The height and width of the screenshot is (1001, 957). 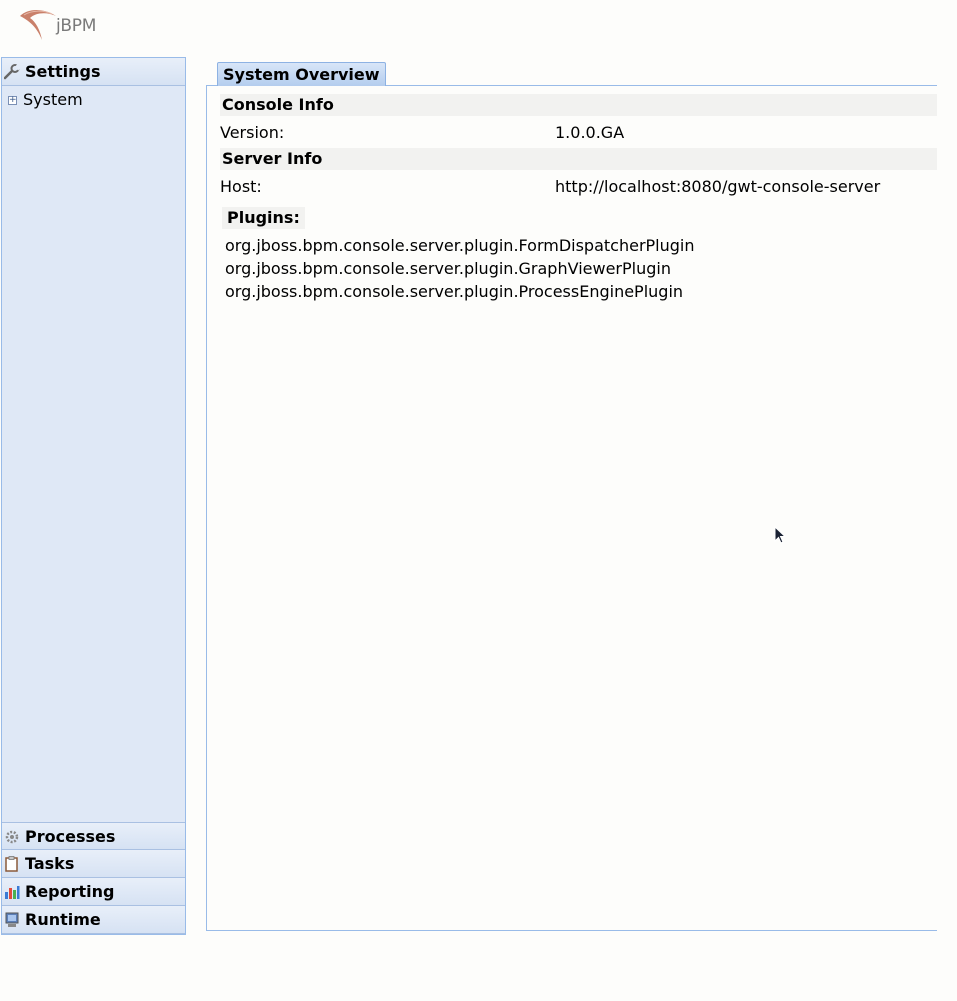 What do you see at coordinates (70, 836) in the screenshot?
I see `nav-header-label: Processes` at bounding box center [70, 836].